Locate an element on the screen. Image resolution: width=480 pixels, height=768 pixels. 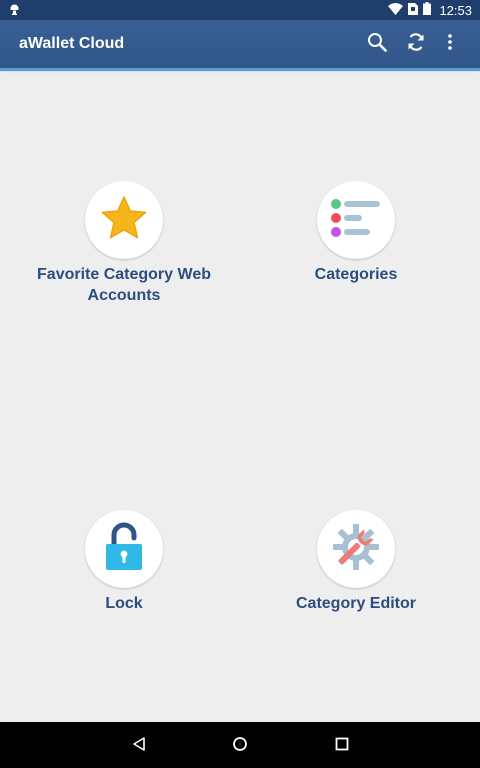
sync-button is located at coordinates (416, 44).